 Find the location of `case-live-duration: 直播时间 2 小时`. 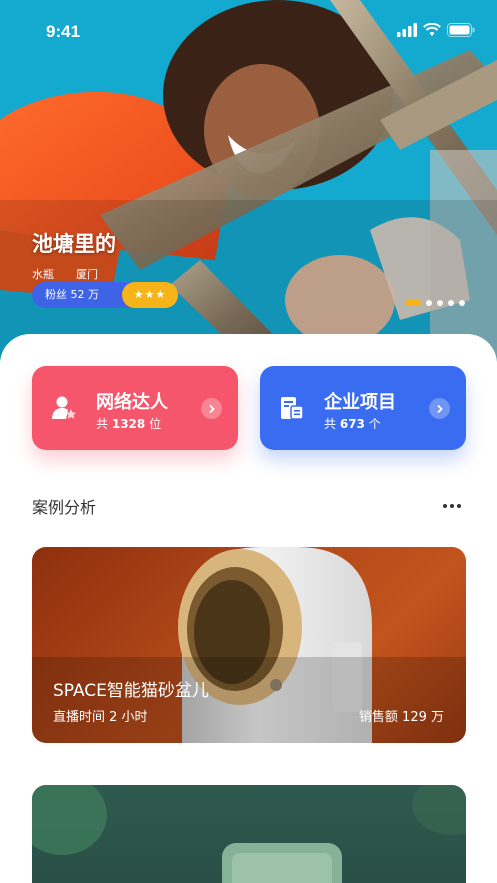

case-live-duration: 直播时间 2 小时 is located at coordinates (100, 717).